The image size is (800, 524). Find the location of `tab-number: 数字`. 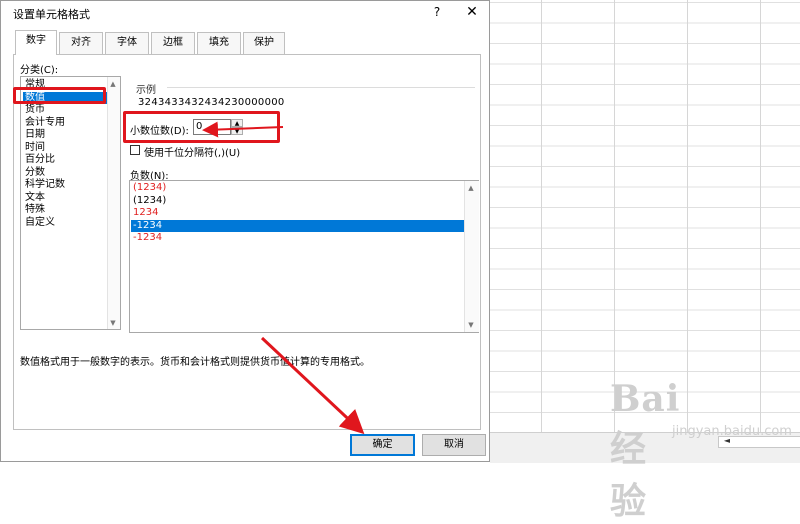

tab-number: 数字 is located at coordinates (36, 42).